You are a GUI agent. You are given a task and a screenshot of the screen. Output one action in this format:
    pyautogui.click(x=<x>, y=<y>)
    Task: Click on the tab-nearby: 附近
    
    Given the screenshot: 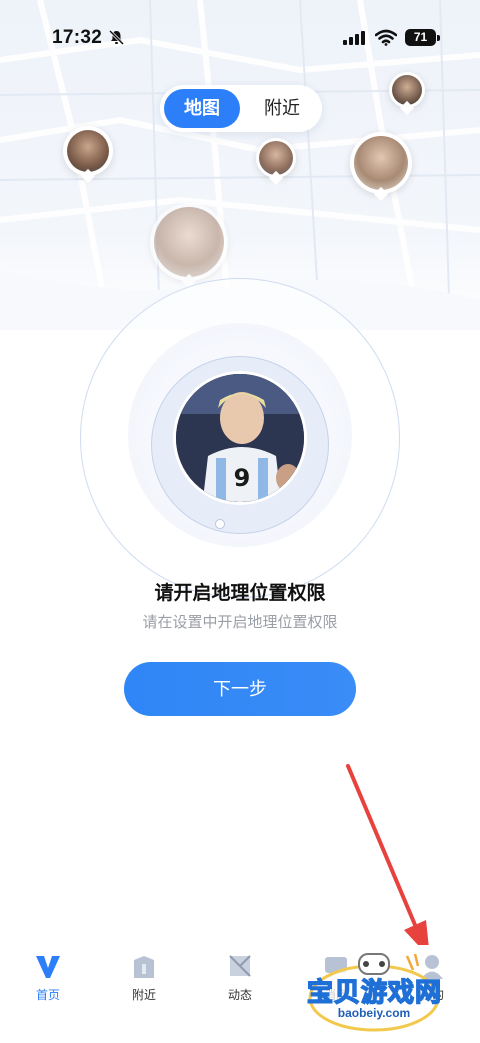 What is the action you would take?
    pyautogui.click(x=282, y=108)
    